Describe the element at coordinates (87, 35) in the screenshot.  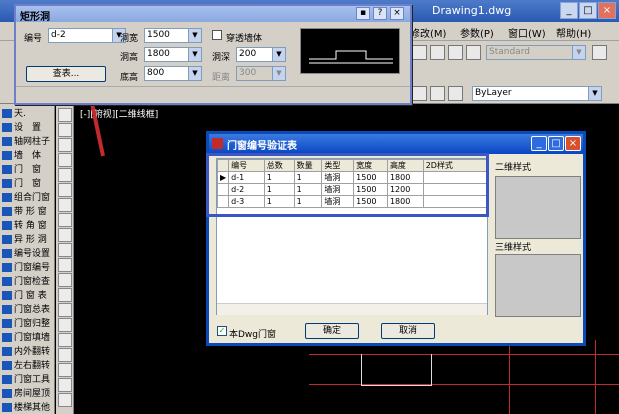
I see `number-combo: d-2 ▼` at that location.